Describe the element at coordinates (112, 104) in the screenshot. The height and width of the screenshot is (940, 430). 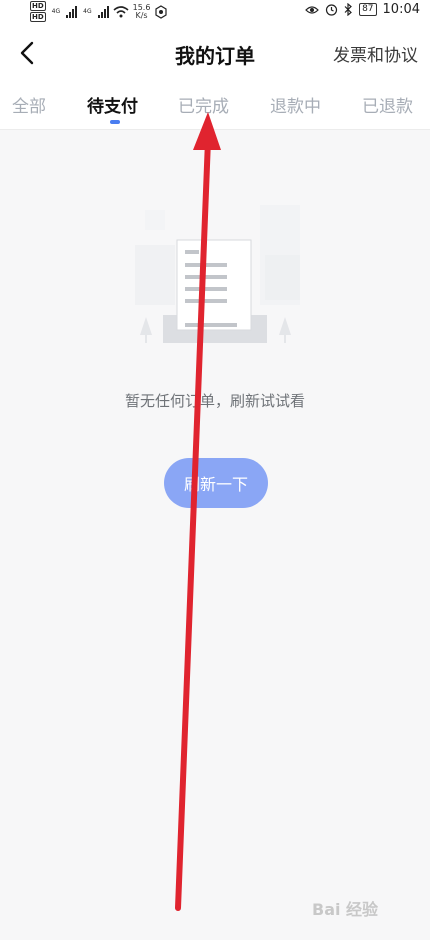
I see `tab-pending-payment: 待支付` at that location.